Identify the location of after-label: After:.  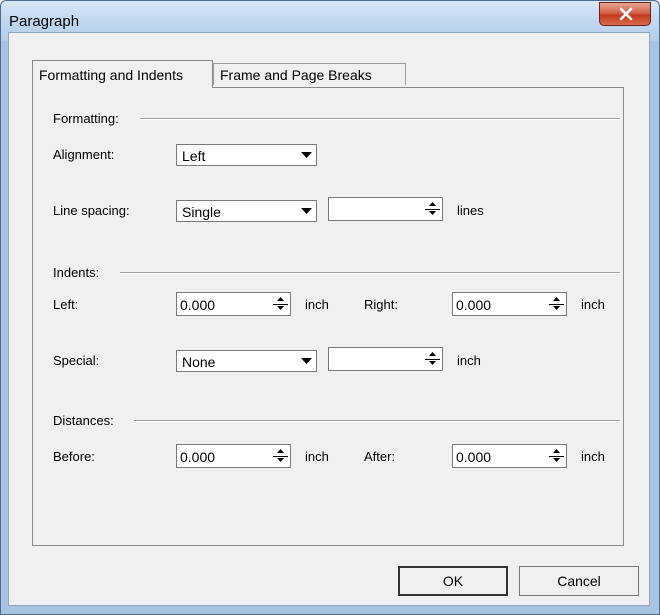
(380, 456).